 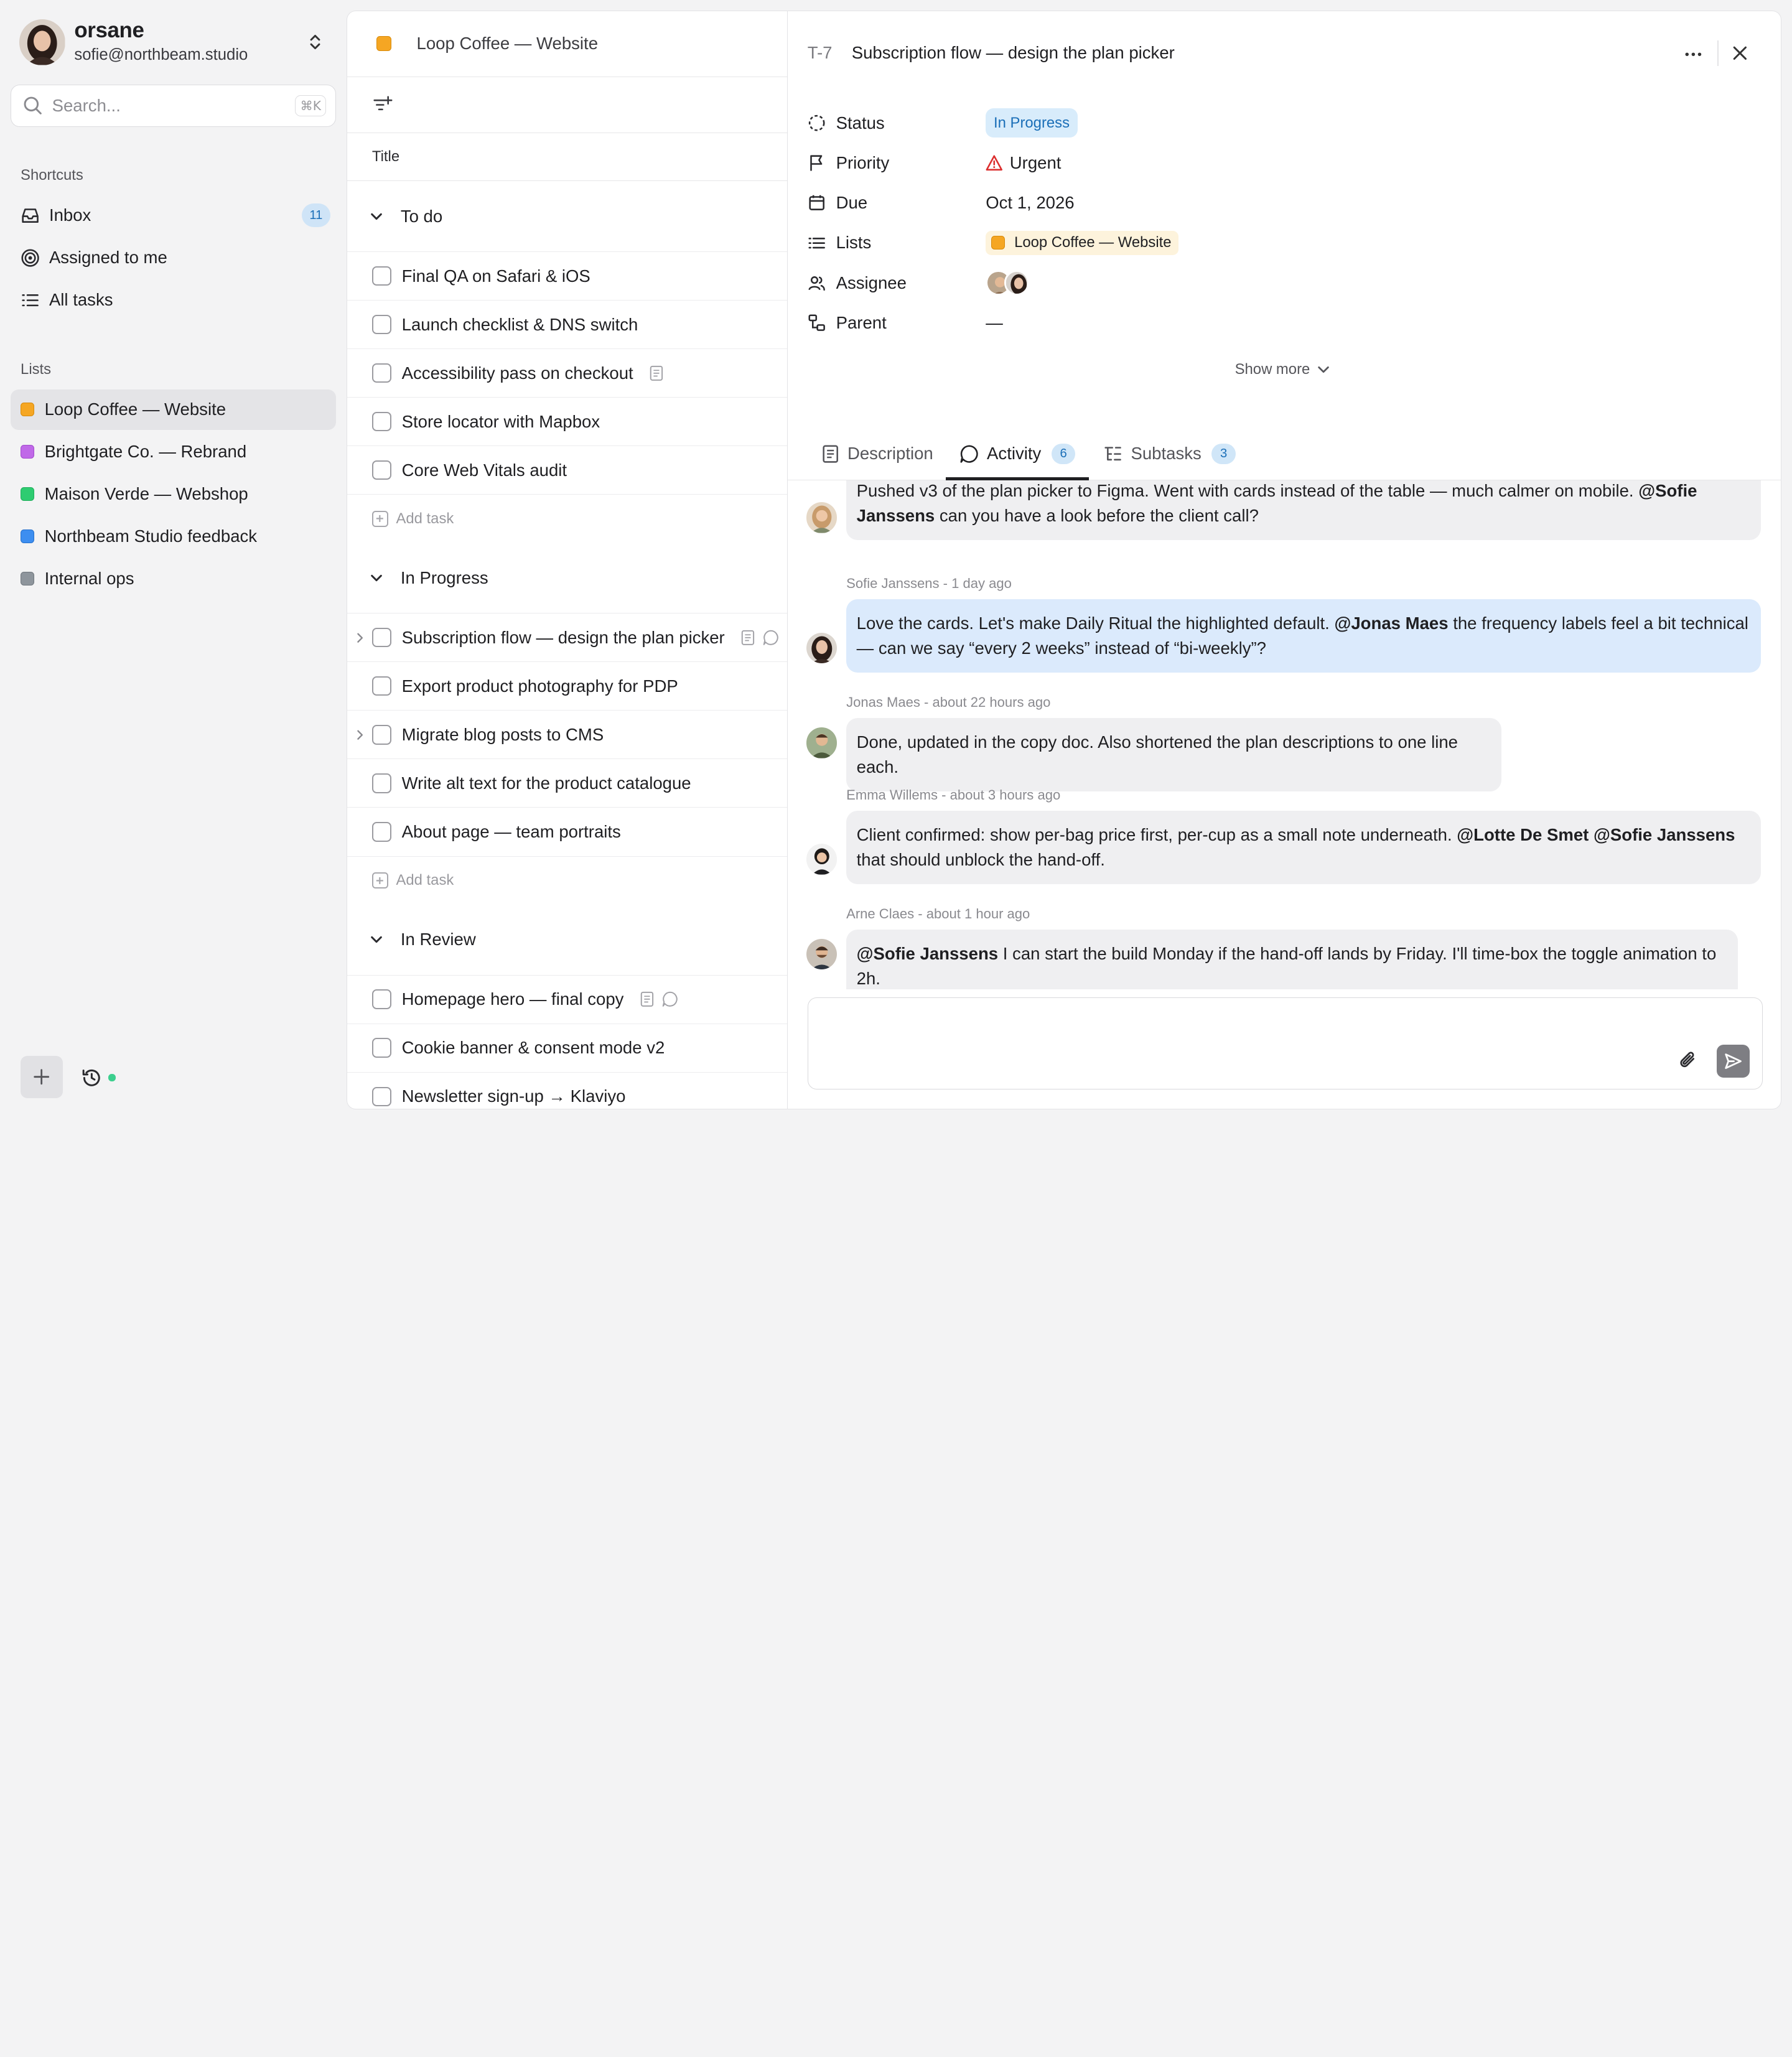 I want to click on shortcut-inbox: Inbox 11, so click(x=173, y=215).